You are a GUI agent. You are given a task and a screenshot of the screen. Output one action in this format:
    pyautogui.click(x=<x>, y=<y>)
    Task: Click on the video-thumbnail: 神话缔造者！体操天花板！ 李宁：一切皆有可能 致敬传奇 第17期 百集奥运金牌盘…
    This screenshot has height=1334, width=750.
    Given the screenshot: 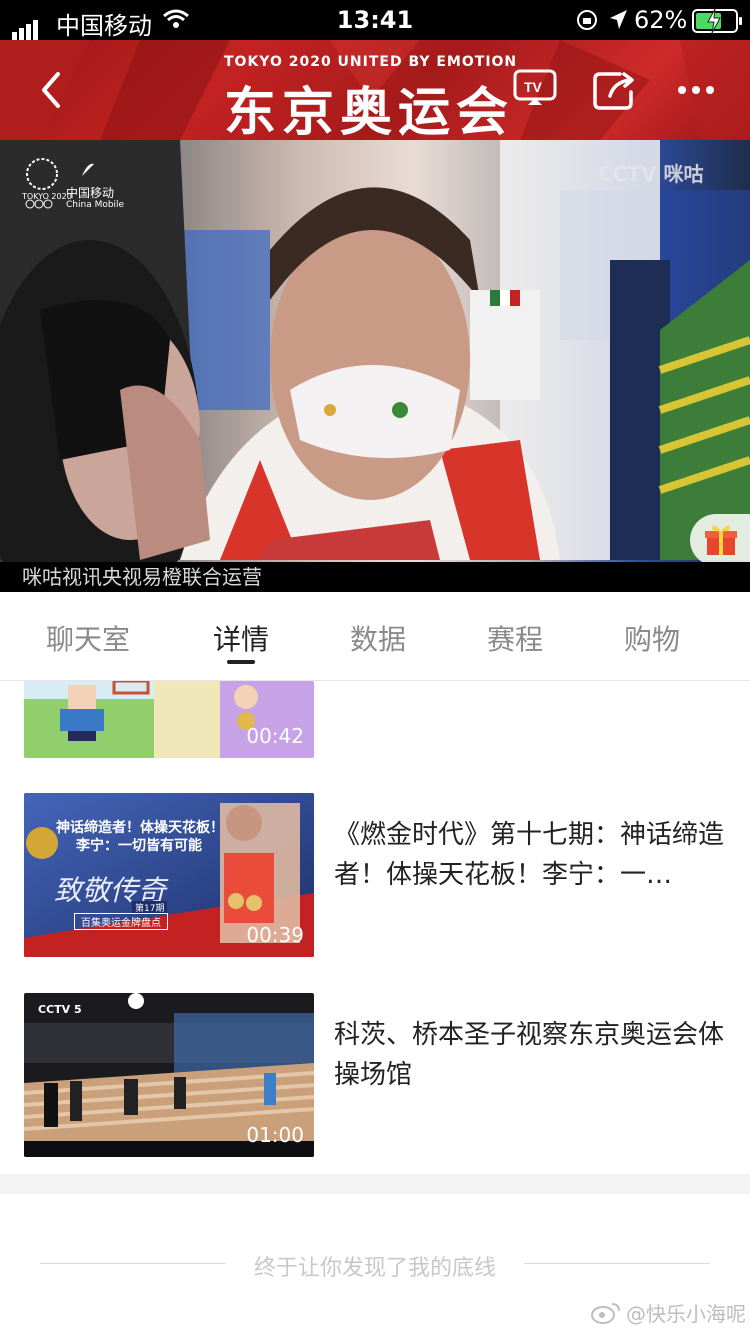 What is the action you would take?
    pyautogui.click(x=169, y=875)
    